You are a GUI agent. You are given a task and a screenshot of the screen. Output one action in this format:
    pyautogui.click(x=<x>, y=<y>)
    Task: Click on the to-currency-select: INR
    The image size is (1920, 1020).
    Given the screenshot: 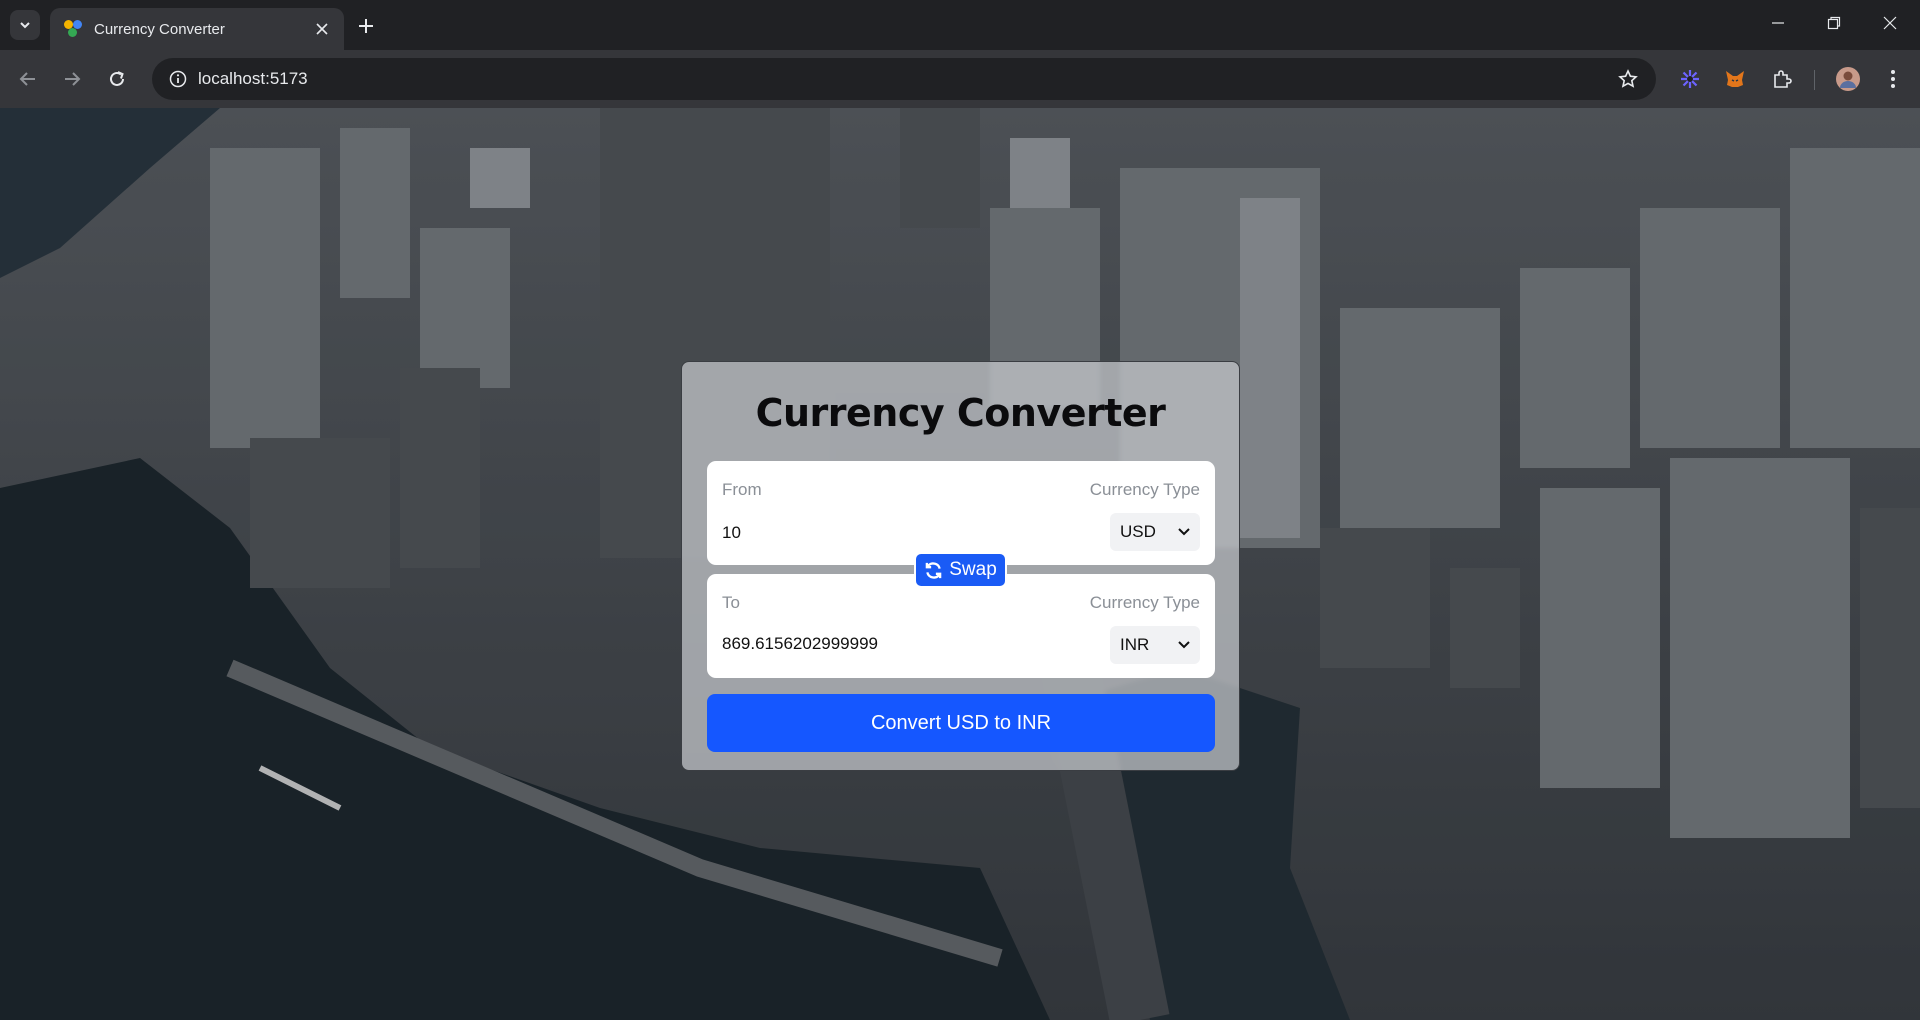 What is the action you would take?
    pyautogui.click(x=1155, y=645)
    